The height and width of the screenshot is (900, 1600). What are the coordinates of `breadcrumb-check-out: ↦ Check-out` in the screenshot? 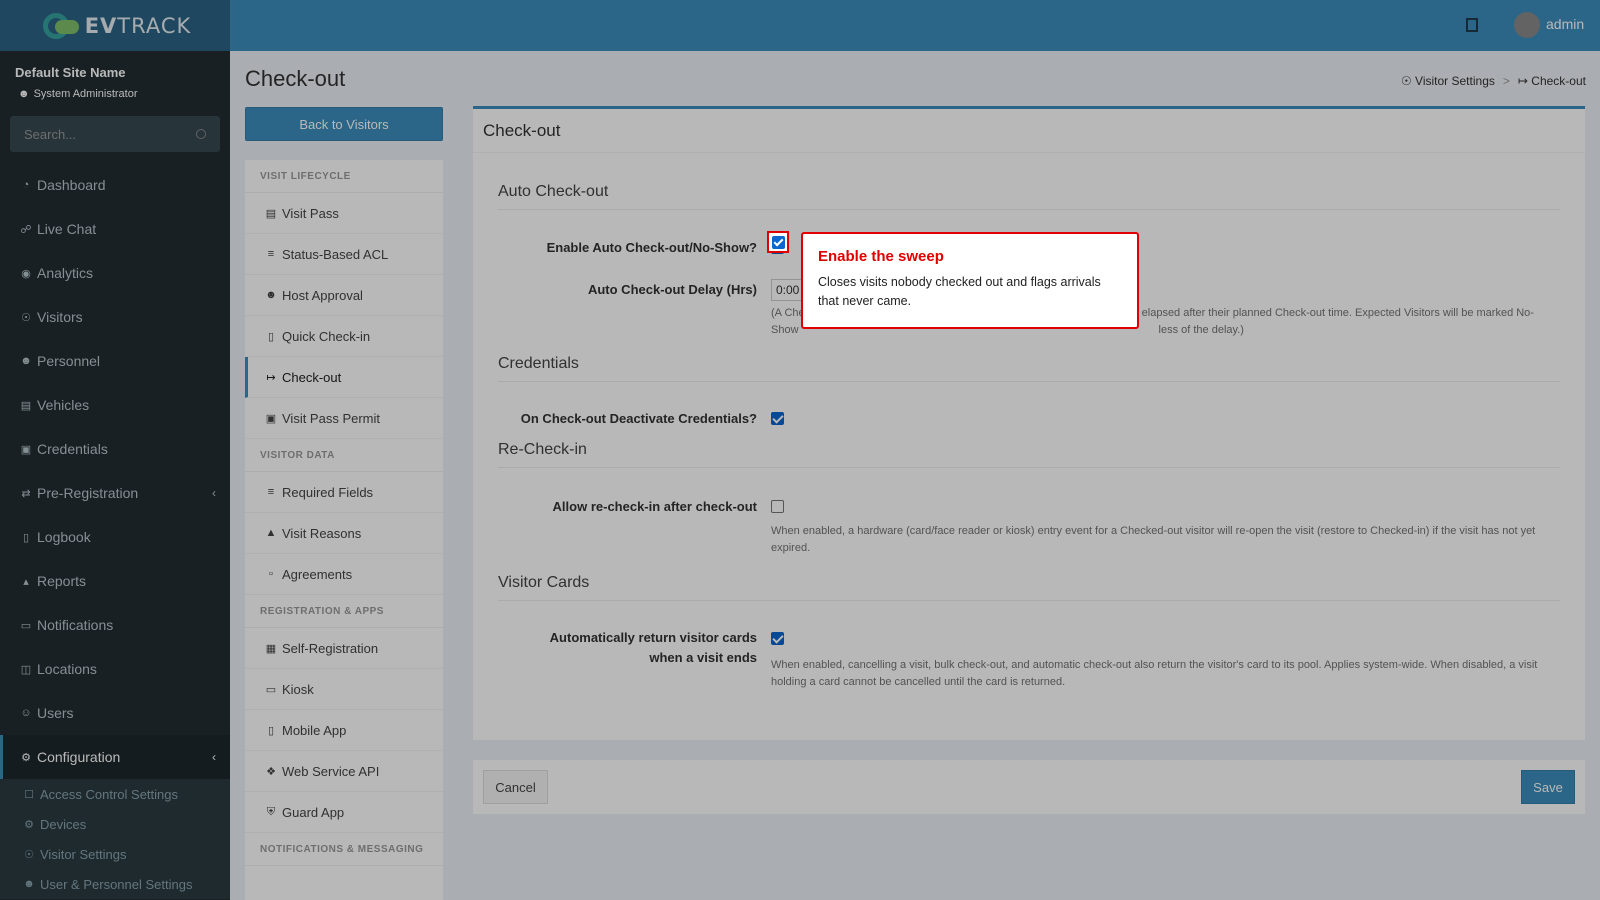 It's located at (1551, 81).